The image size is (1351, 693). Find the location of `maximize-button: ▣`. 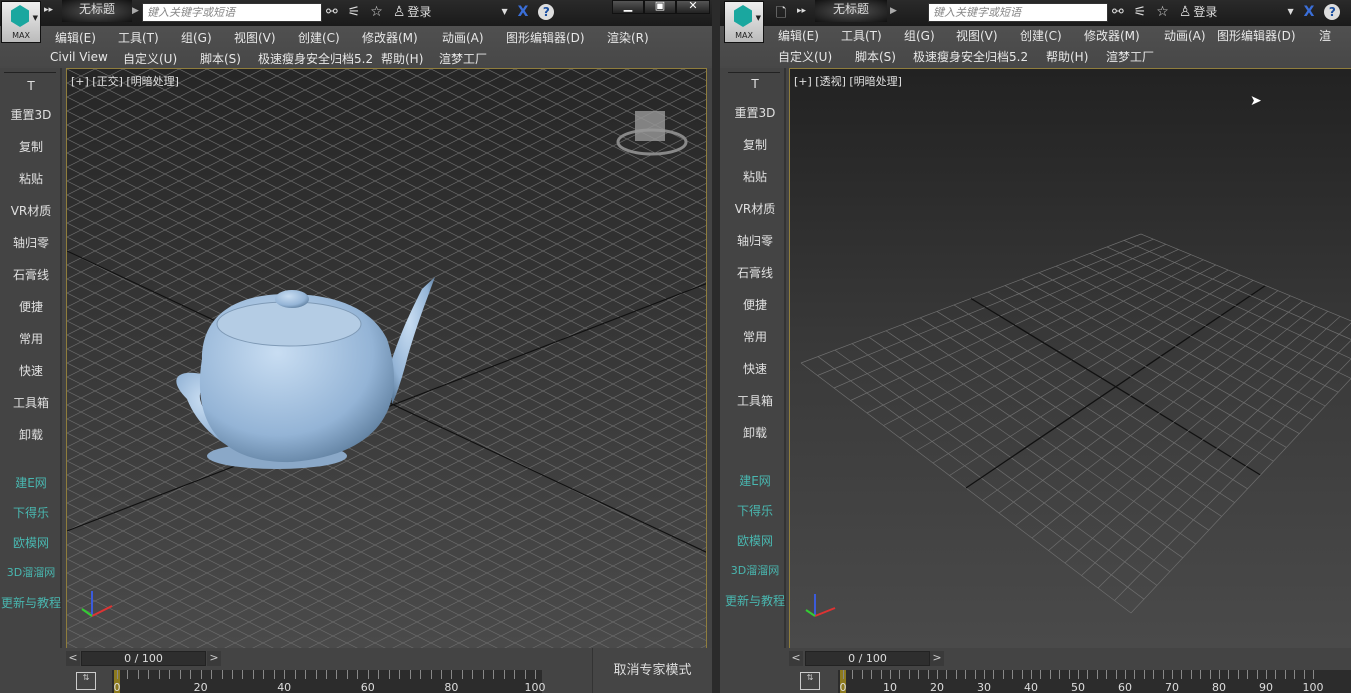

maximize-button: ▣ is located at coordinates (660, 7).